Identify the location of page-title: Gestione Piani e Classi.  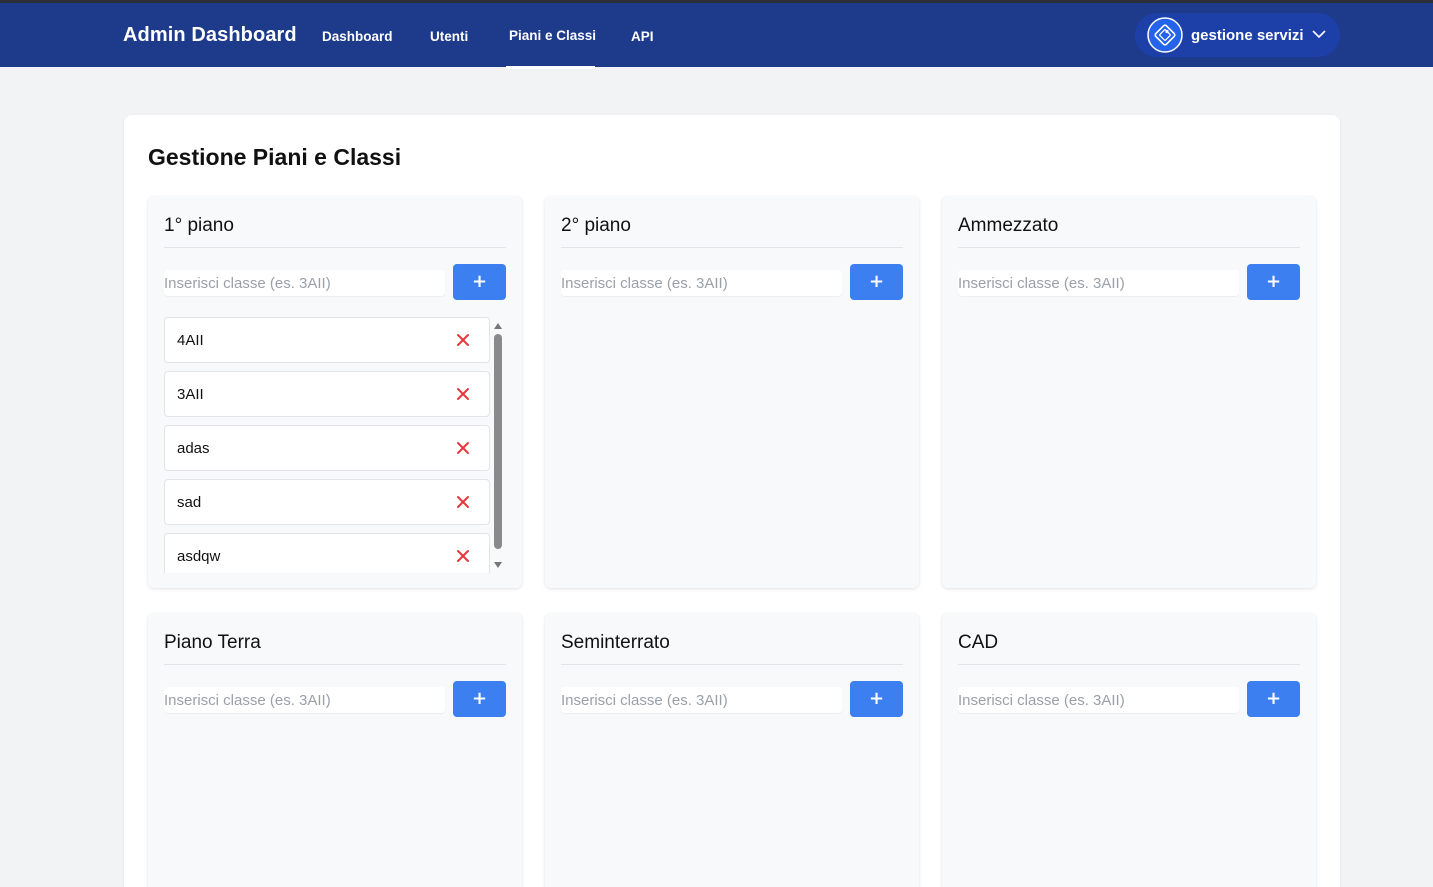
(275, 157).